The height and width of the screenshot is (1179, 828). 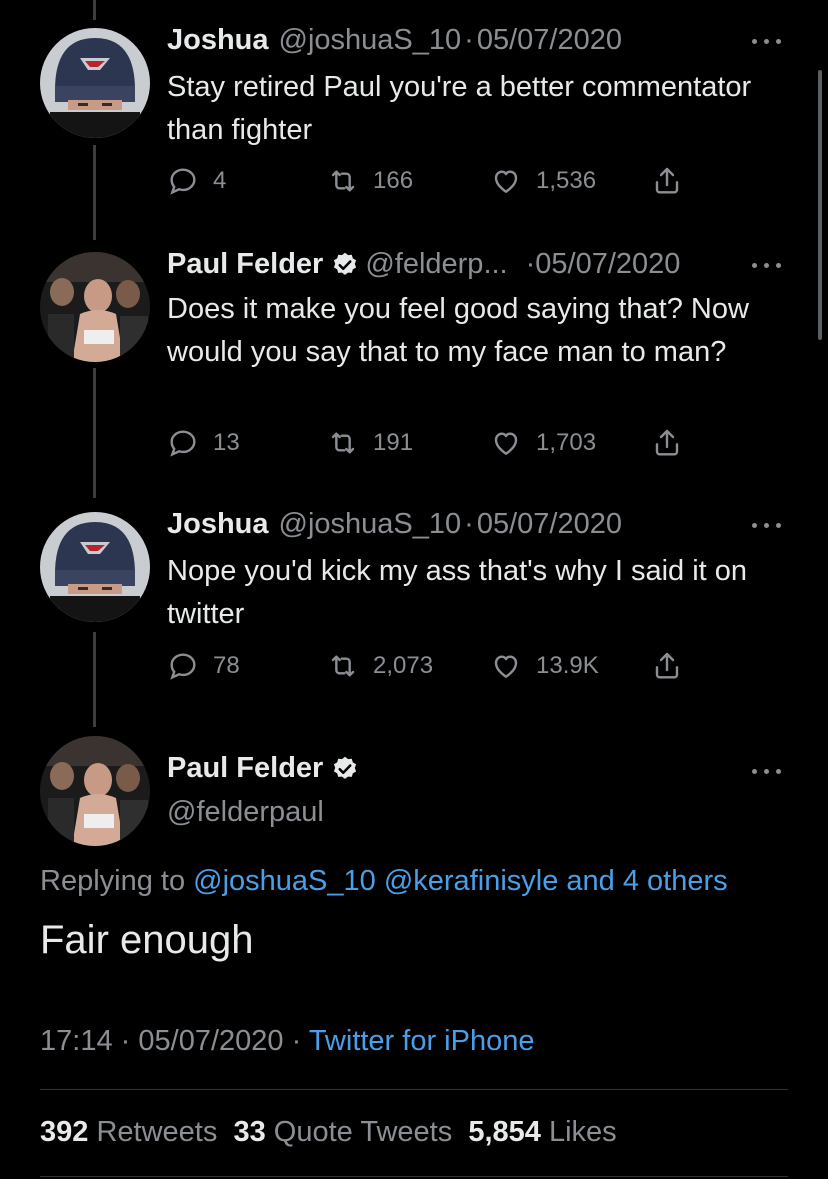 I want to click on engagement-stats: 392 Retweets 33 Quote Tweets 5,854 Likes, so click(x=328, y=1132).